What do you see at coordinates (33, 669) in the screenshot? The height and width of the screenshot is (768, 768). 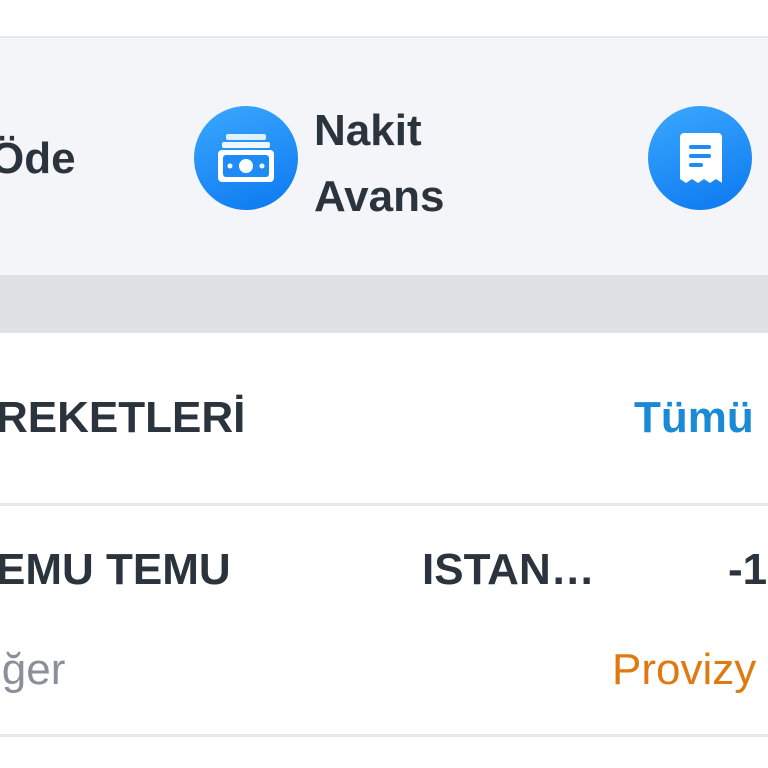 I see `transaction-category: iğer` at bounding box center [33, 669].